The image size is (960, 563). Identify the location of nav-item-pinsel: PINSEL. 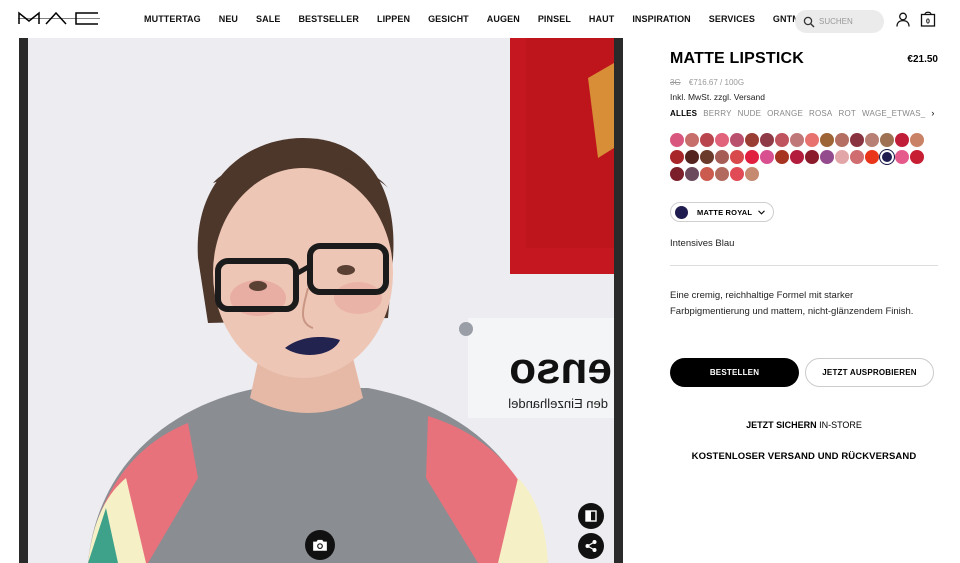
(554, 19).